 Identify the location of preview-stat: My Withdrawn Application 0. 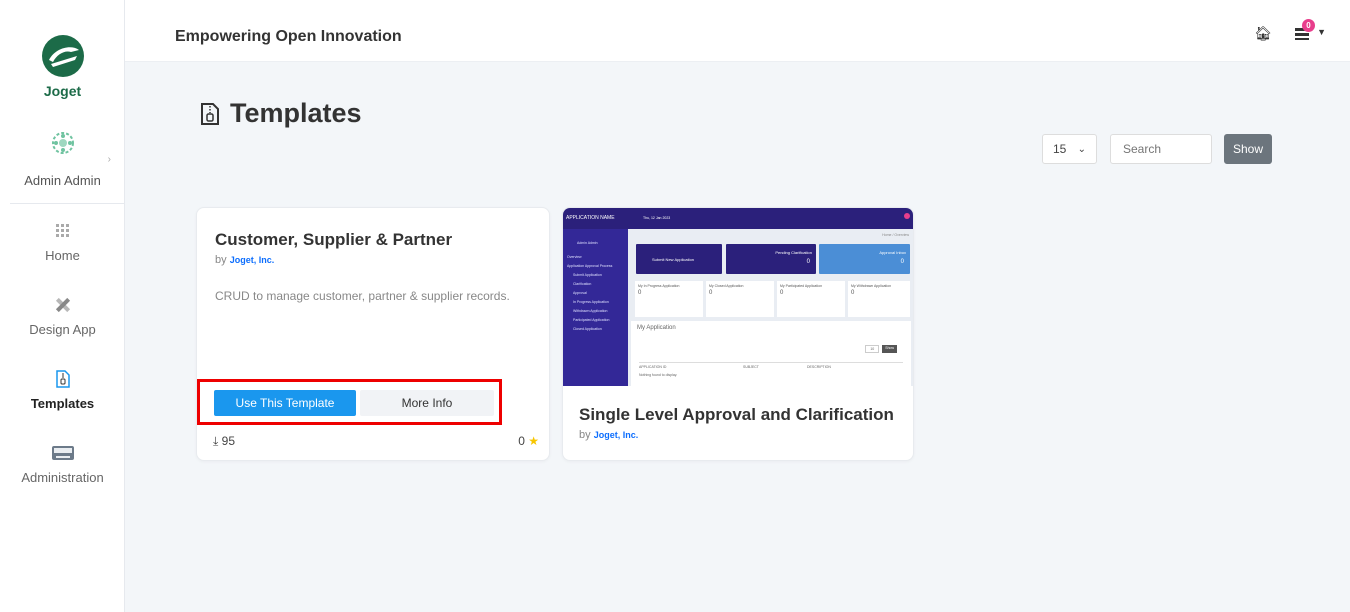
(879, 299).